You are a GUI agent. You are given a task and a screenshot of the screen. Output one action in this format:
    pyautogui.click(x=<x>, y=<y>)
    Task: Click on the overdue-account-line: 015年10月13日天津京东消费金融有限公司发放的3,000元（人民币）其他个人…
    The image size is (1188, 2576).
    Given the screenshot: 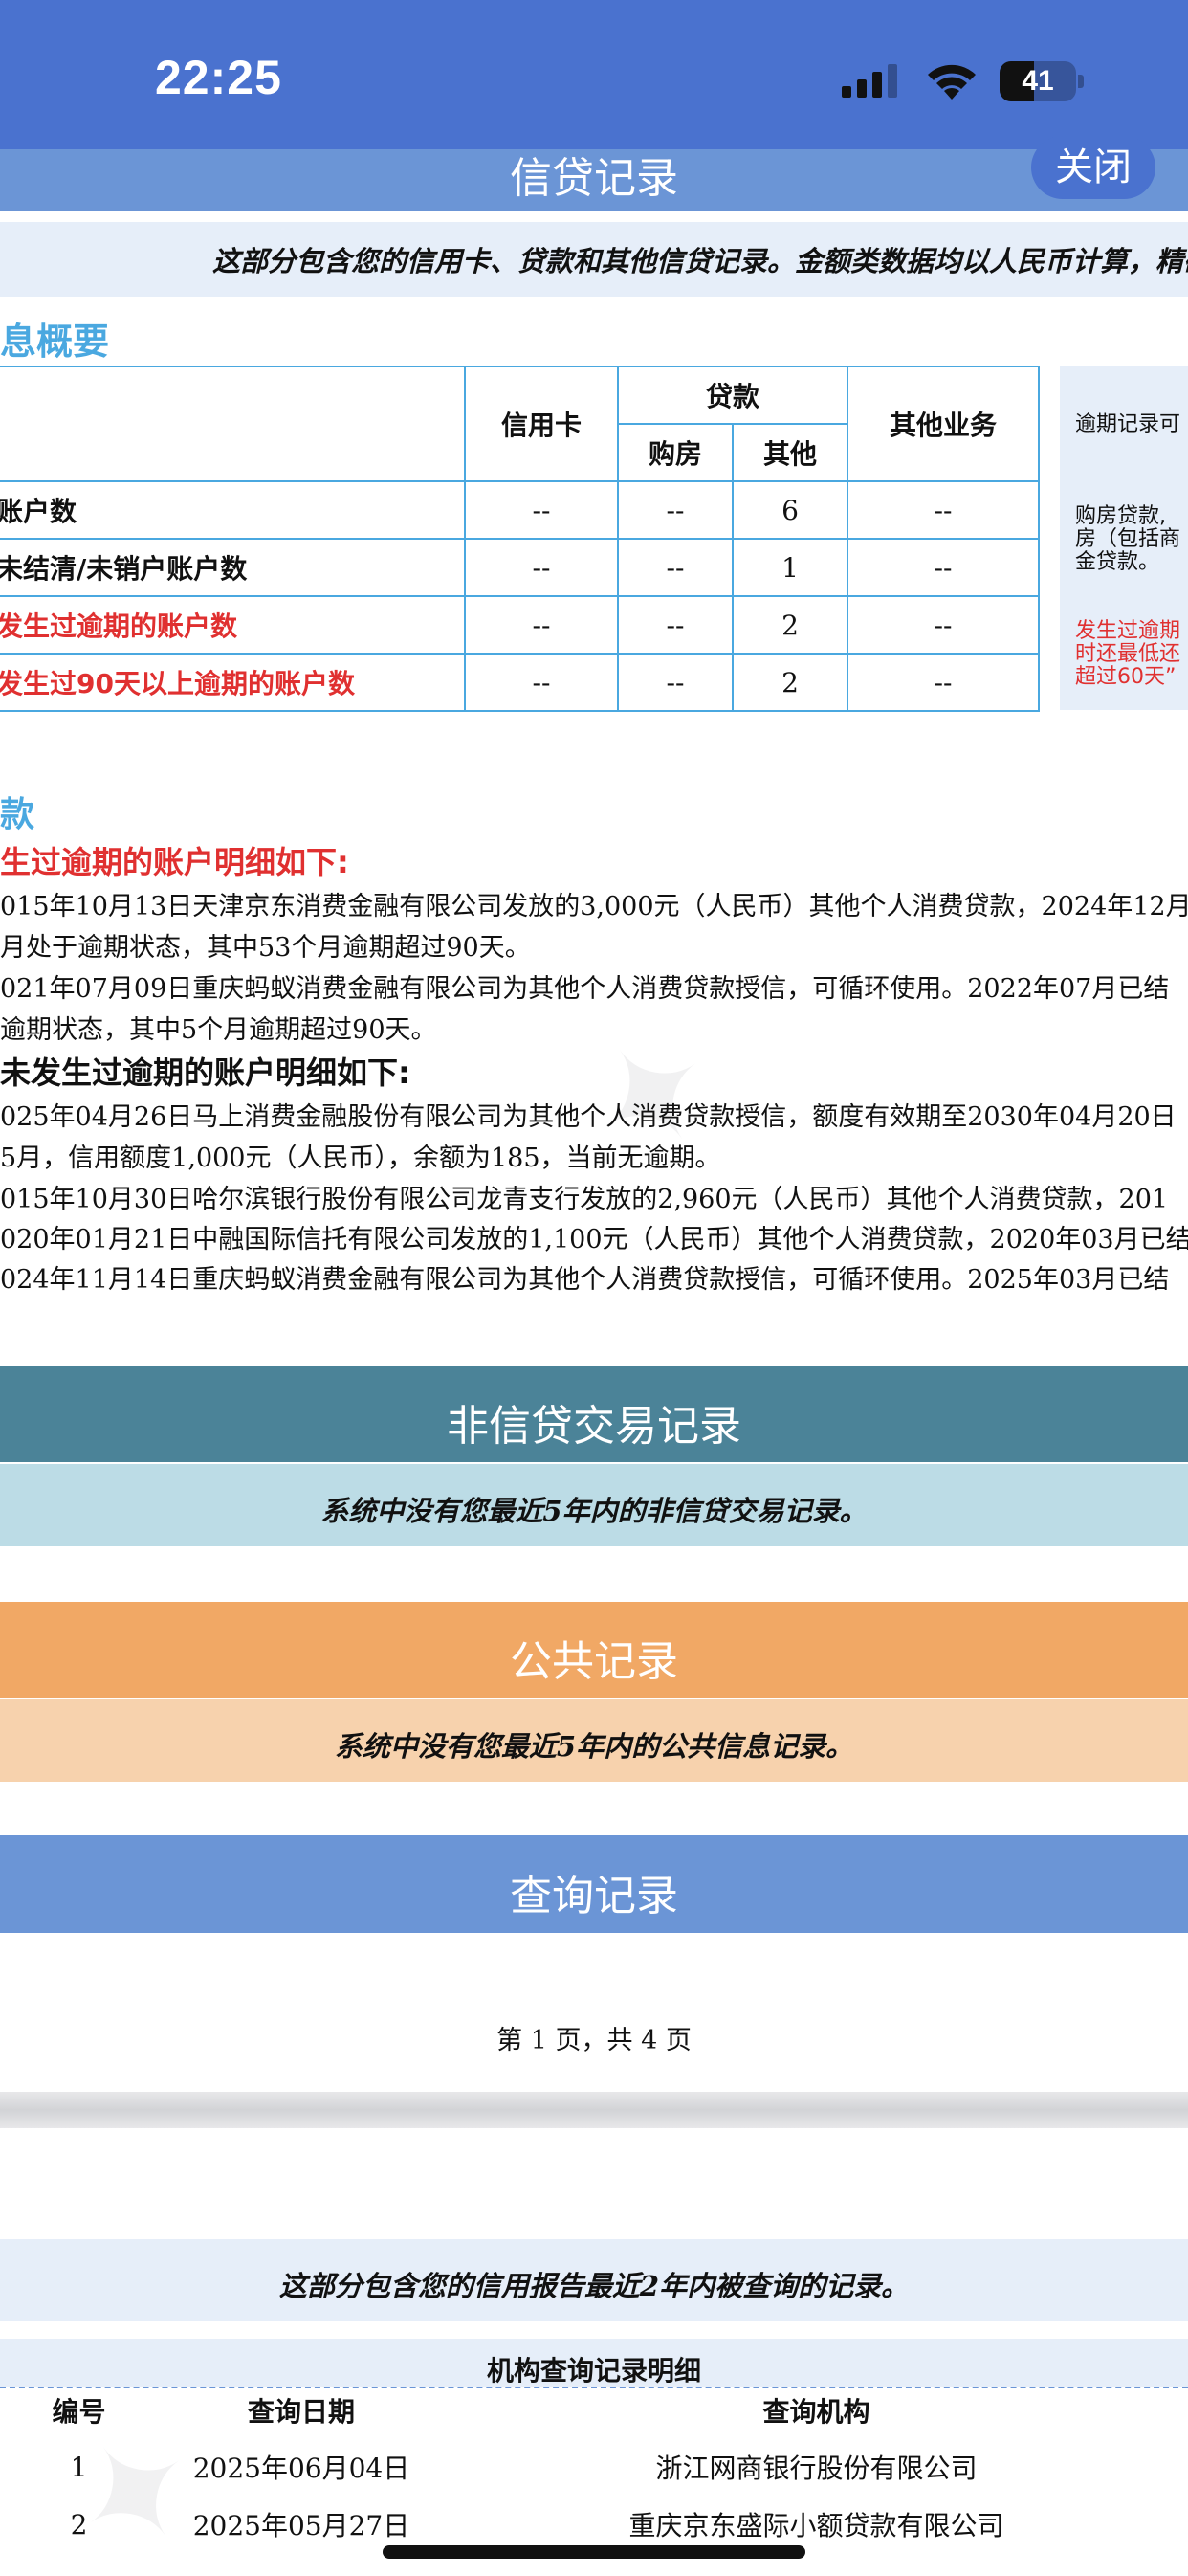 What is the action you would take?
    pyautogui.click(x=594, y=907)
    